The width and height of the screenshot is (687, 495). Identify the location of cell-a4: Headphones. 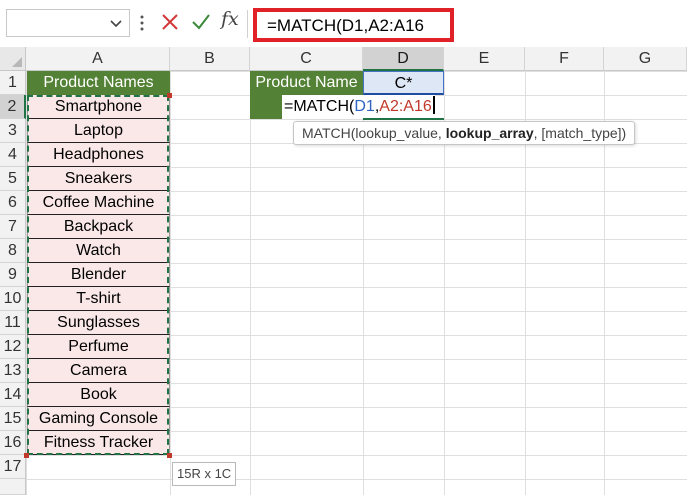
(98, 155).